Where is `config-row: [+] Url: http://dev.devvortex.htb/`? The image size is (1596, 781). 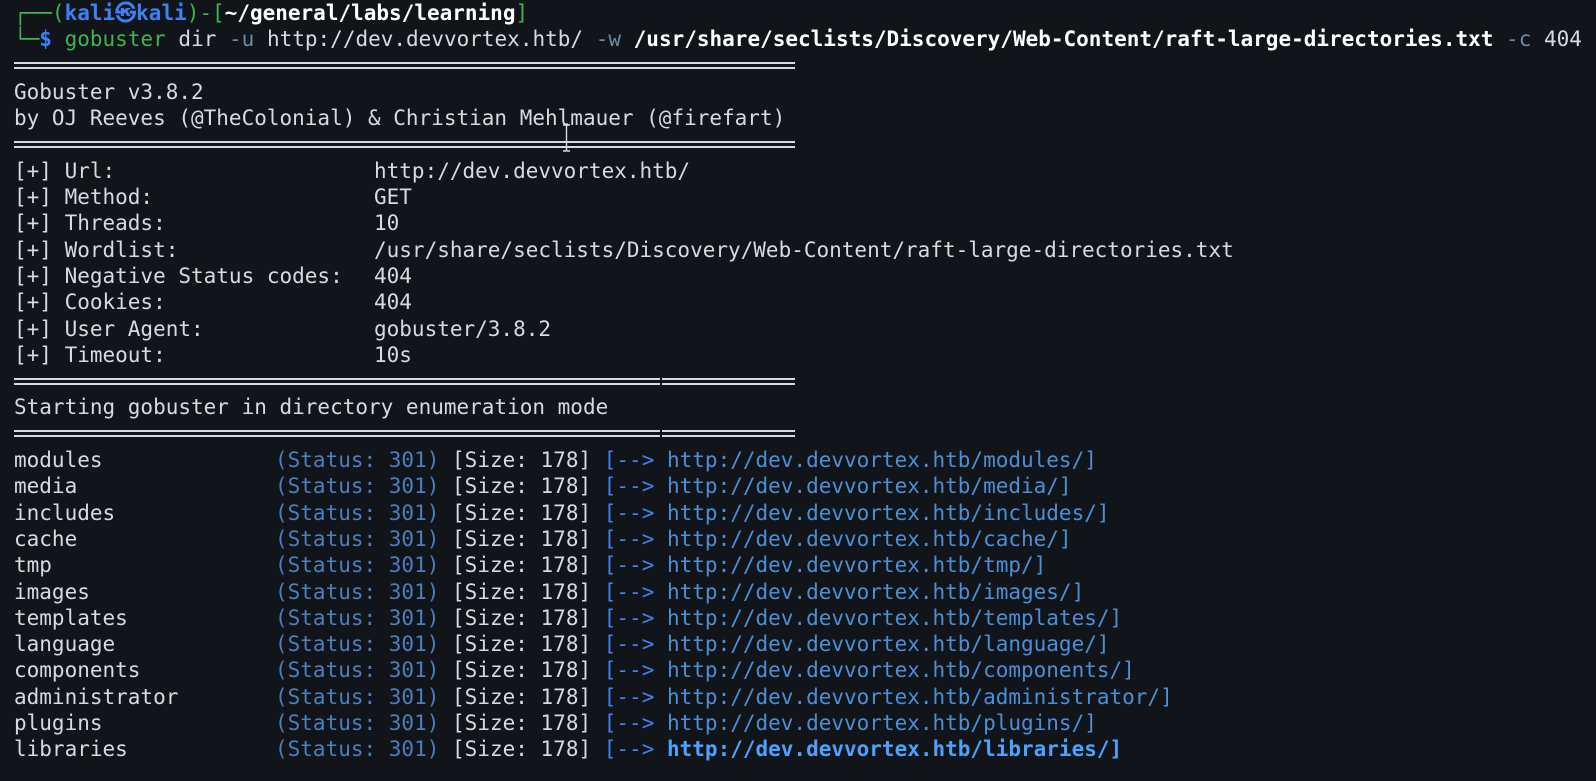
config-row: [+] Url: http://dev.devvortex.htb/ is located at coordinates (805, 171).